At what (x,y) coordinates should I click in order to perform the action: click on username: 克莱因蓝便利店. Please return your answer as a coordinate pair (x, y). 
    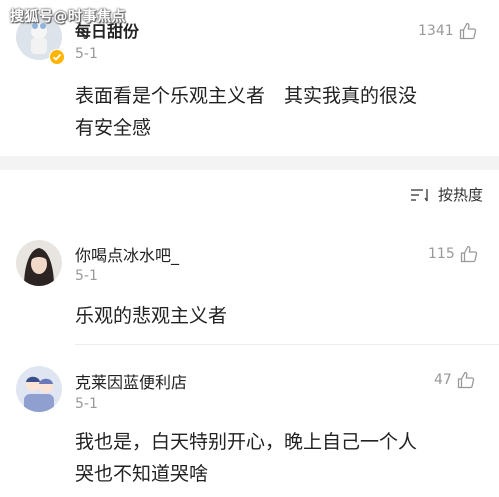
    Looking at the image, I should click on (131, 381).